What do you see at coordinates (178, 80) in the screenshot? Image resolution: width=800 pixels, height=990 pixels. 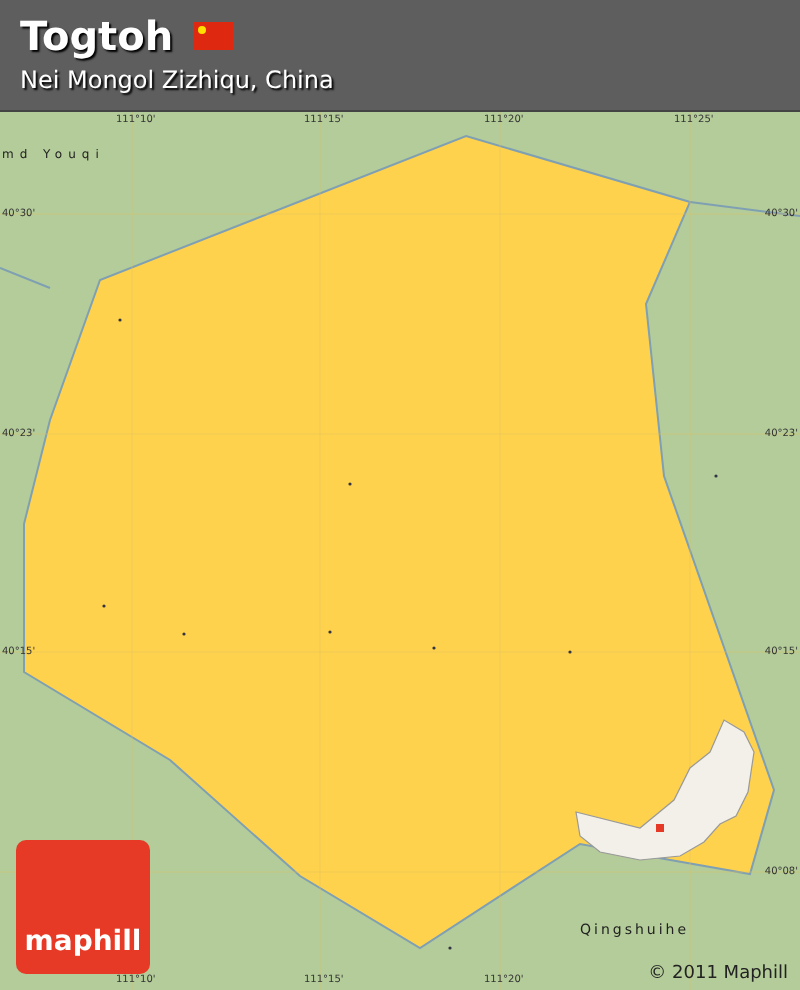 I see `region-subtitle: Nei Mongol Zizhiqu, China` at bounding box center [178, 80].